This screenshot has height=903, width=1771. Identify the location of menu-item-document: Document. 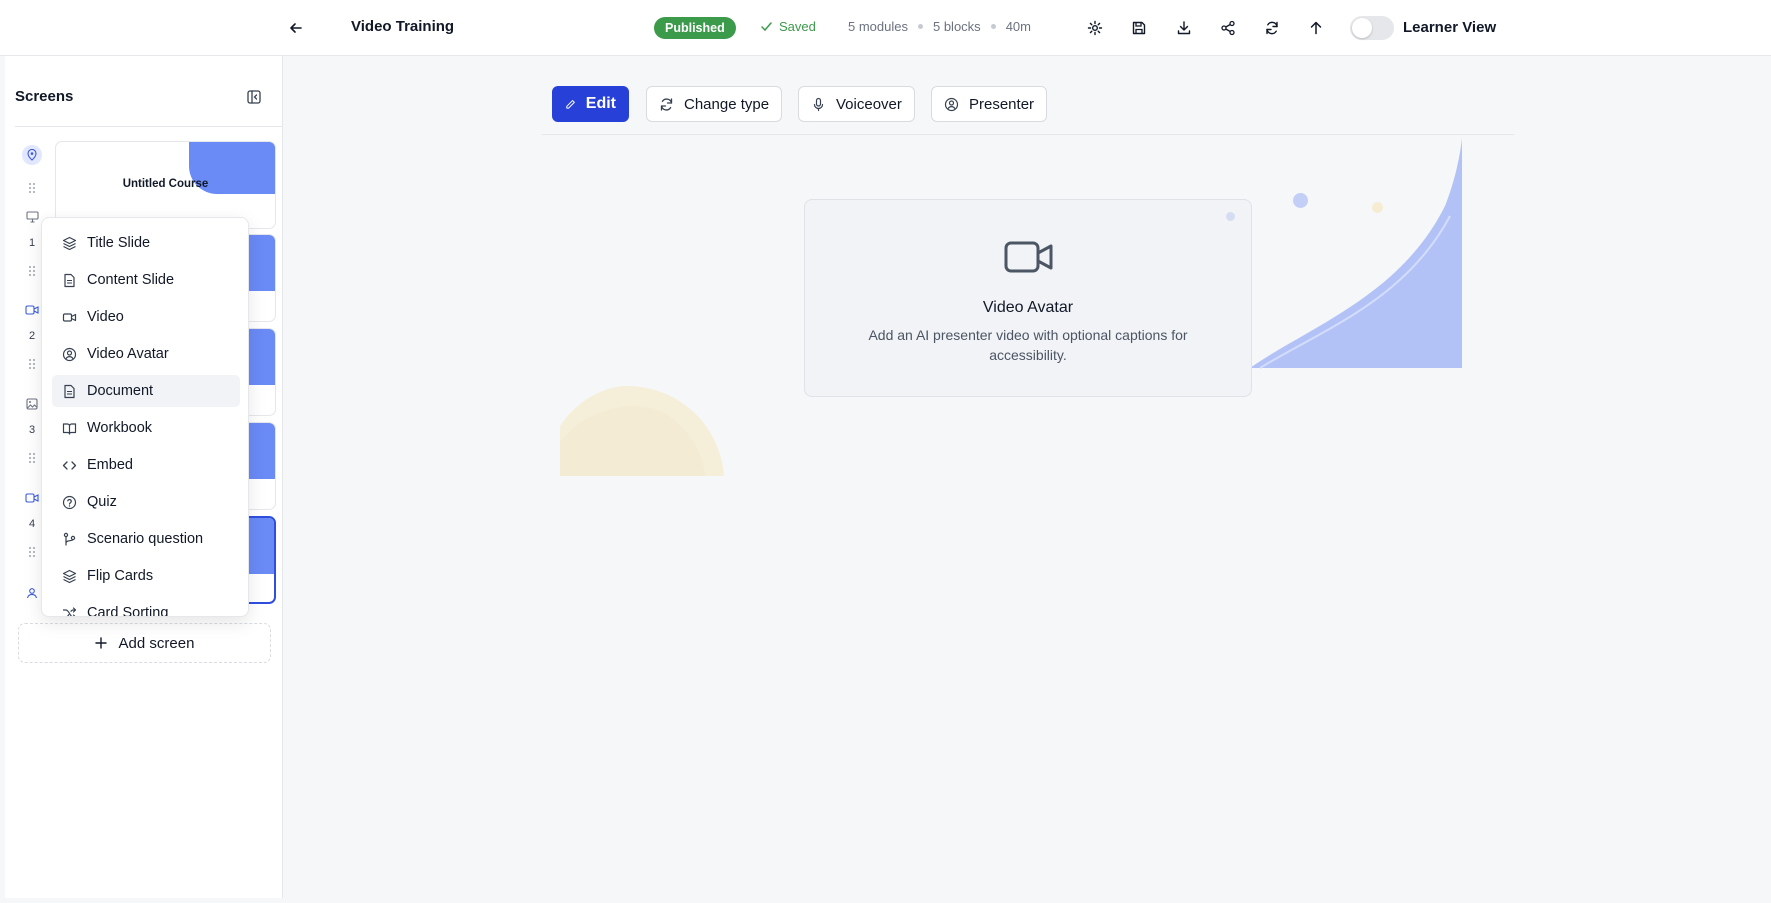
(146, 391).